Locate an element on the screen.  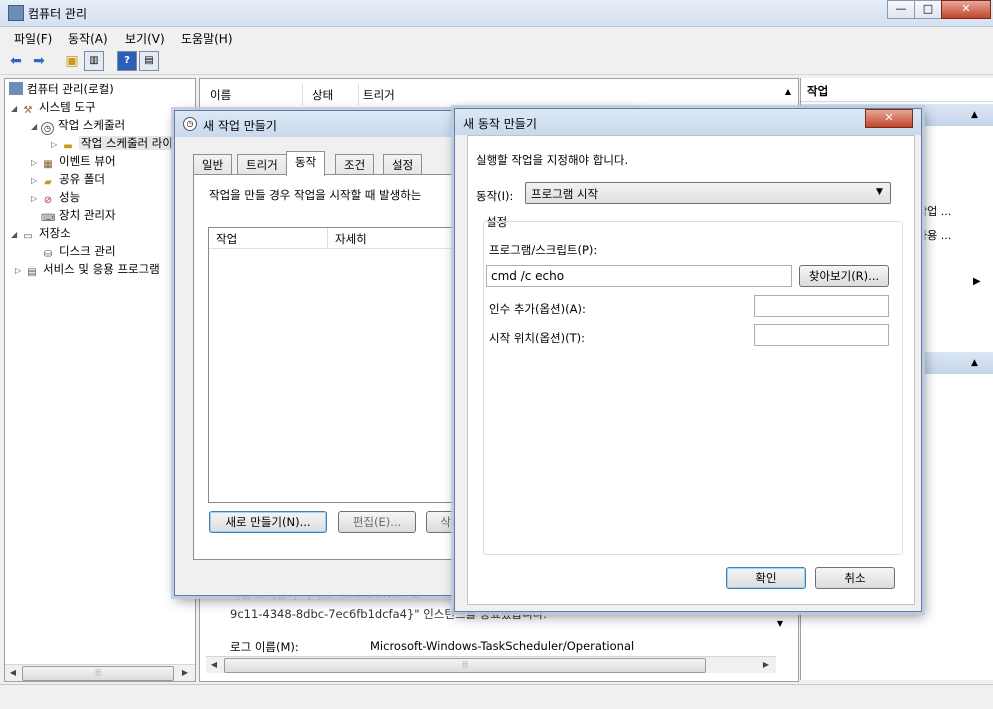
maximize-button: □ is located at coordinates (928, 9).